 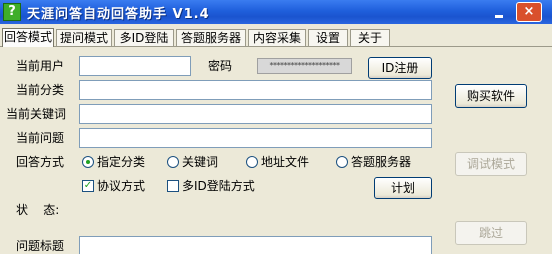 What do you see at coordinates (328, 38) in the screenshot?
I see `tab-settings: 设置` at bounding box center [328, 38].